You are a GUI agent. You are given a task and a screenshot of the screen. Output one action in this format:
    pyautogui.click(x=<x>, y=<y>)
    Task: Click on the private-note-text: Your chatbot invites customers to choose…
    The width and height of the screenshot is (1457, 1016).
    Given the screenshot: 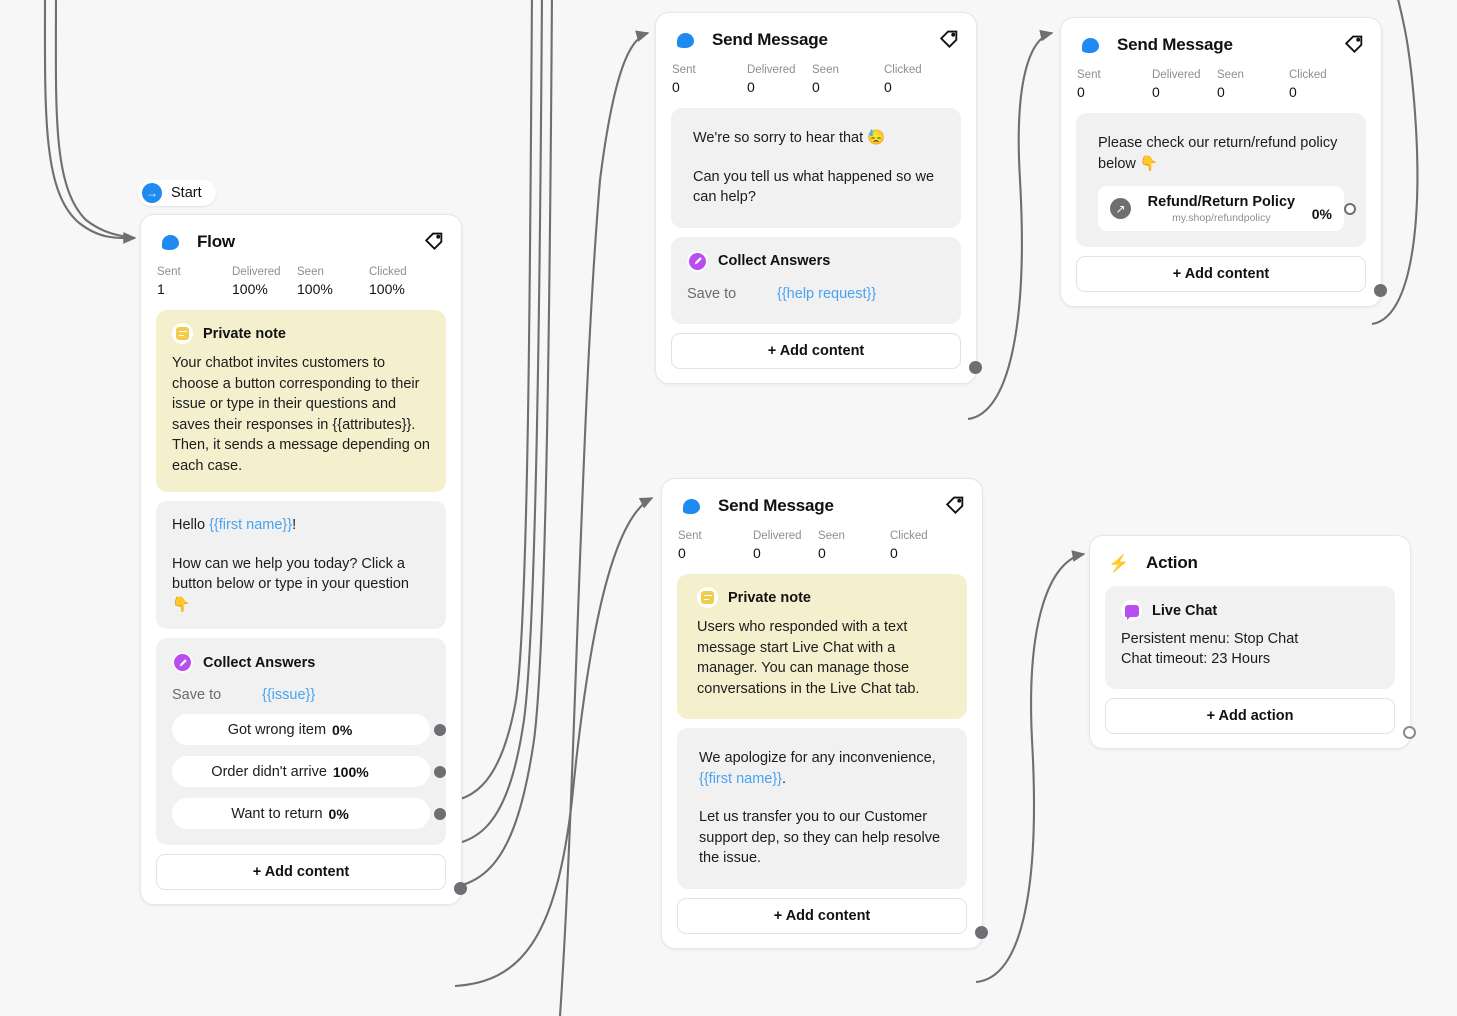 What is the action you would take?
    pyautogui.click(x=301, y=414)
    